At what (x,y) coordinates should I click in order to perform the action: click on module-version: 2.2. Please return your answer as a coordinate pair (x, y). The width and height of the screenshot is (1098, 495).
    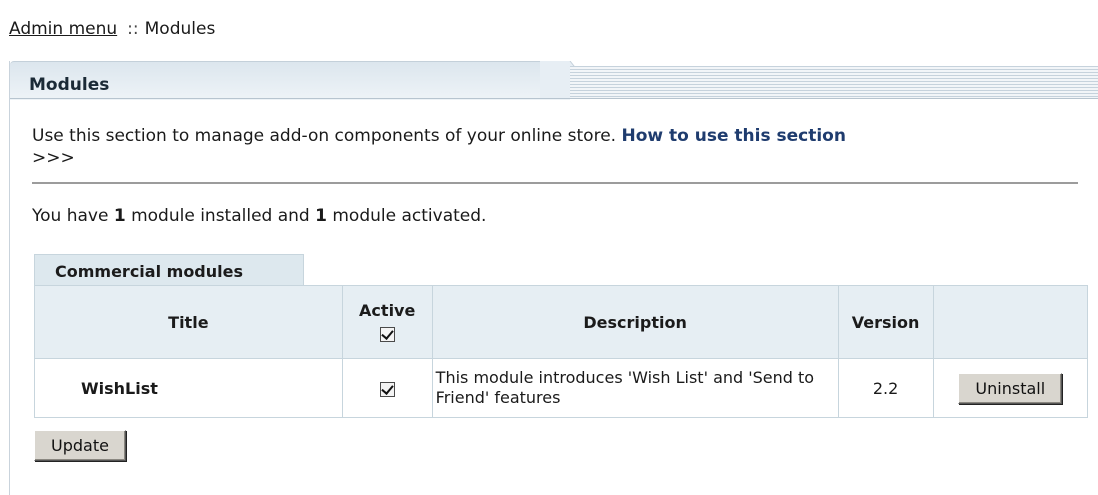
    Looking at the image, I should click on (885, 388).